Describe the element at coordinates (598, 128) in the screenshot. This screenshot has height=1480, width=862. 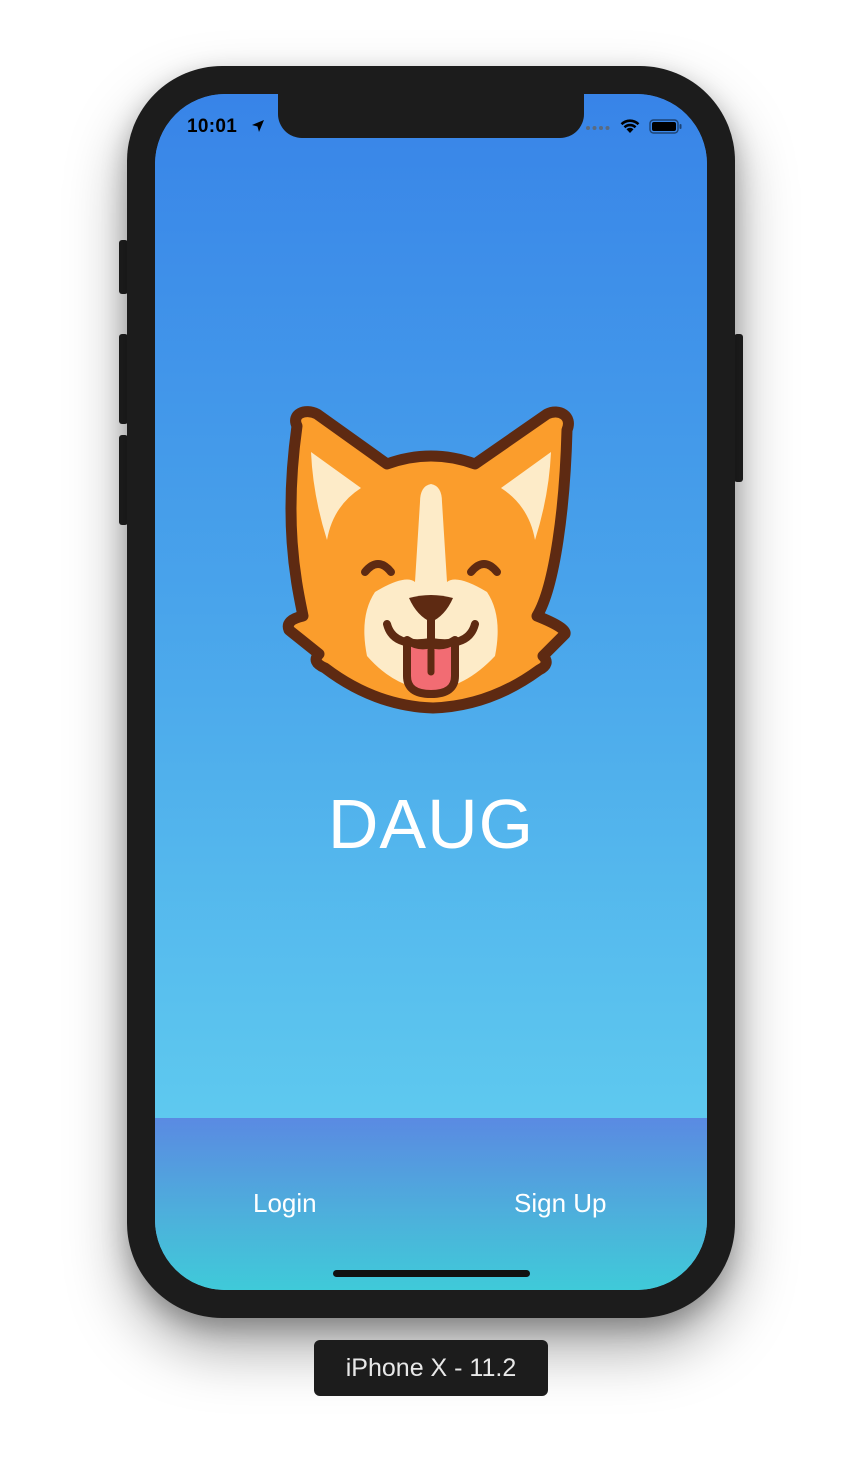
I see `cellular-signal-icon` at that location.